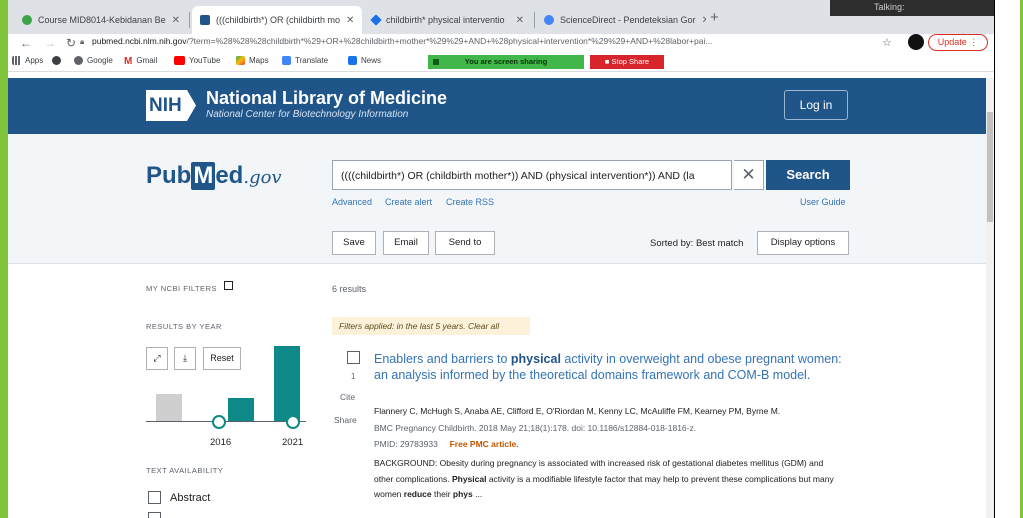 The image size is (1023, 518). What do you see at coordinates (171, 105) in the screenshot?
I see `nih-logo: NIH` at bounding box center [171, 105].